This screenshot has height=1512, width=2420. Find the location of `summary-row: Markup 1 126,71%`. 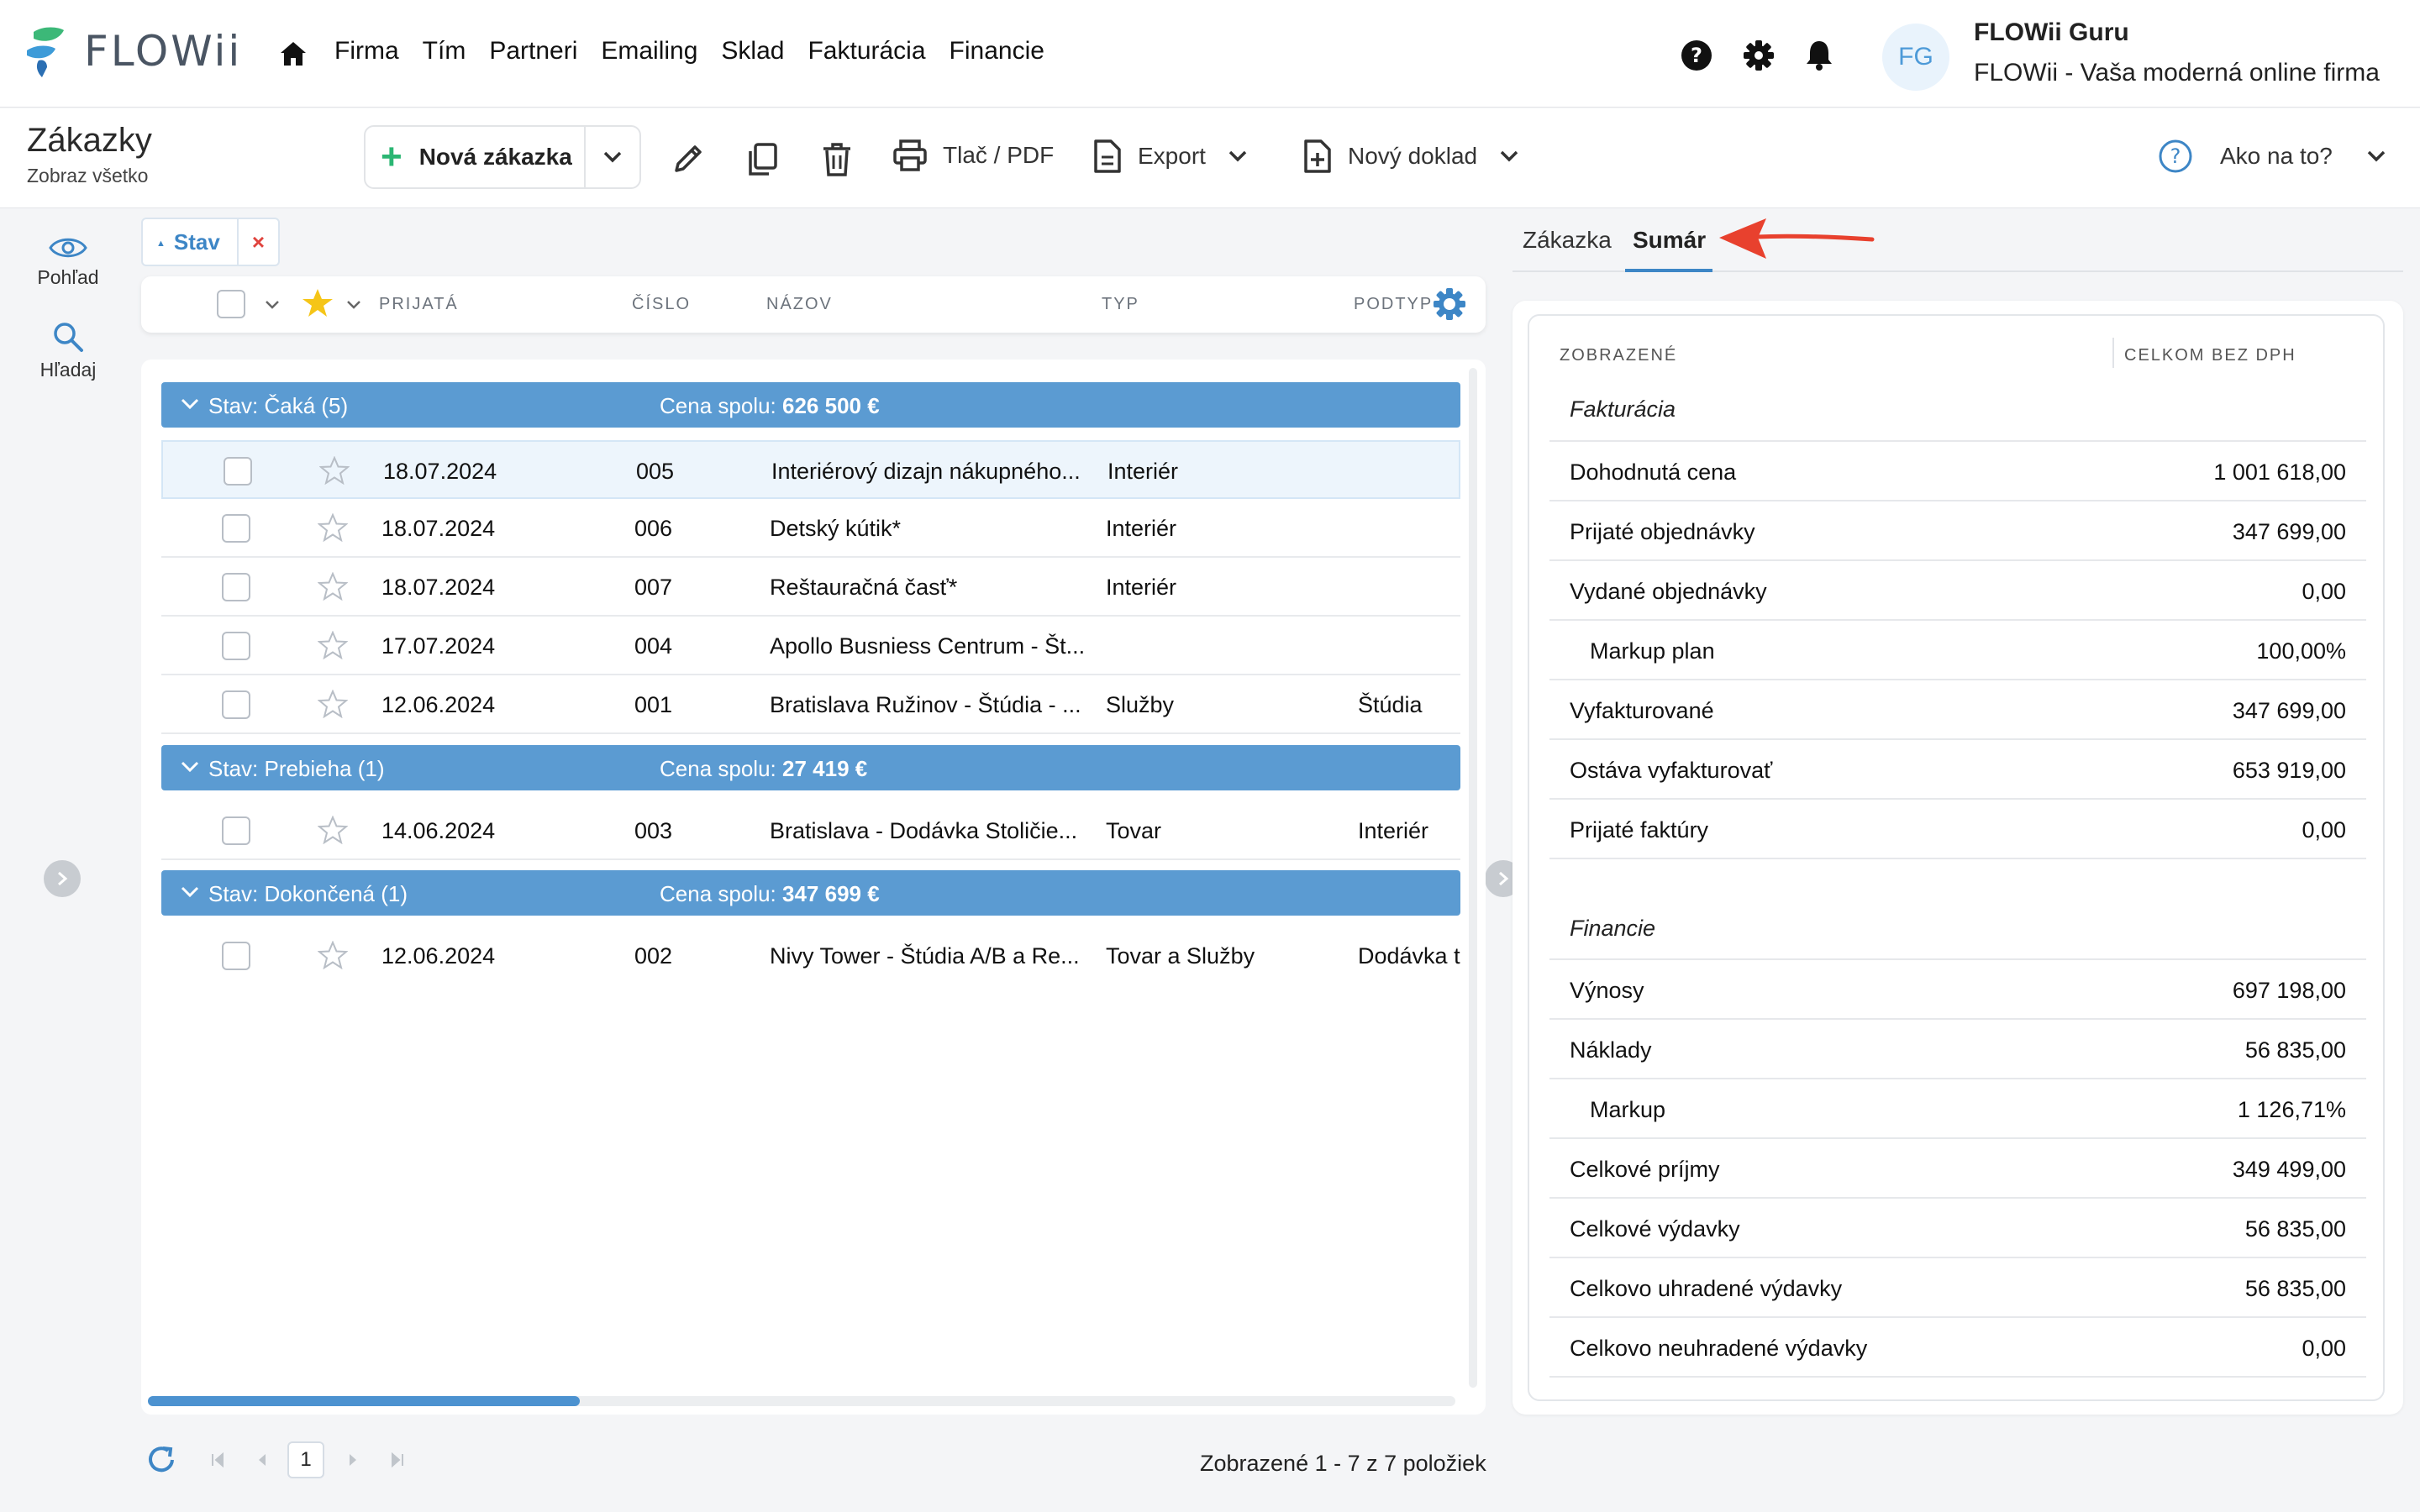

summary-row: Markup 1 126,71% is located at coordinates (1957, 1107).